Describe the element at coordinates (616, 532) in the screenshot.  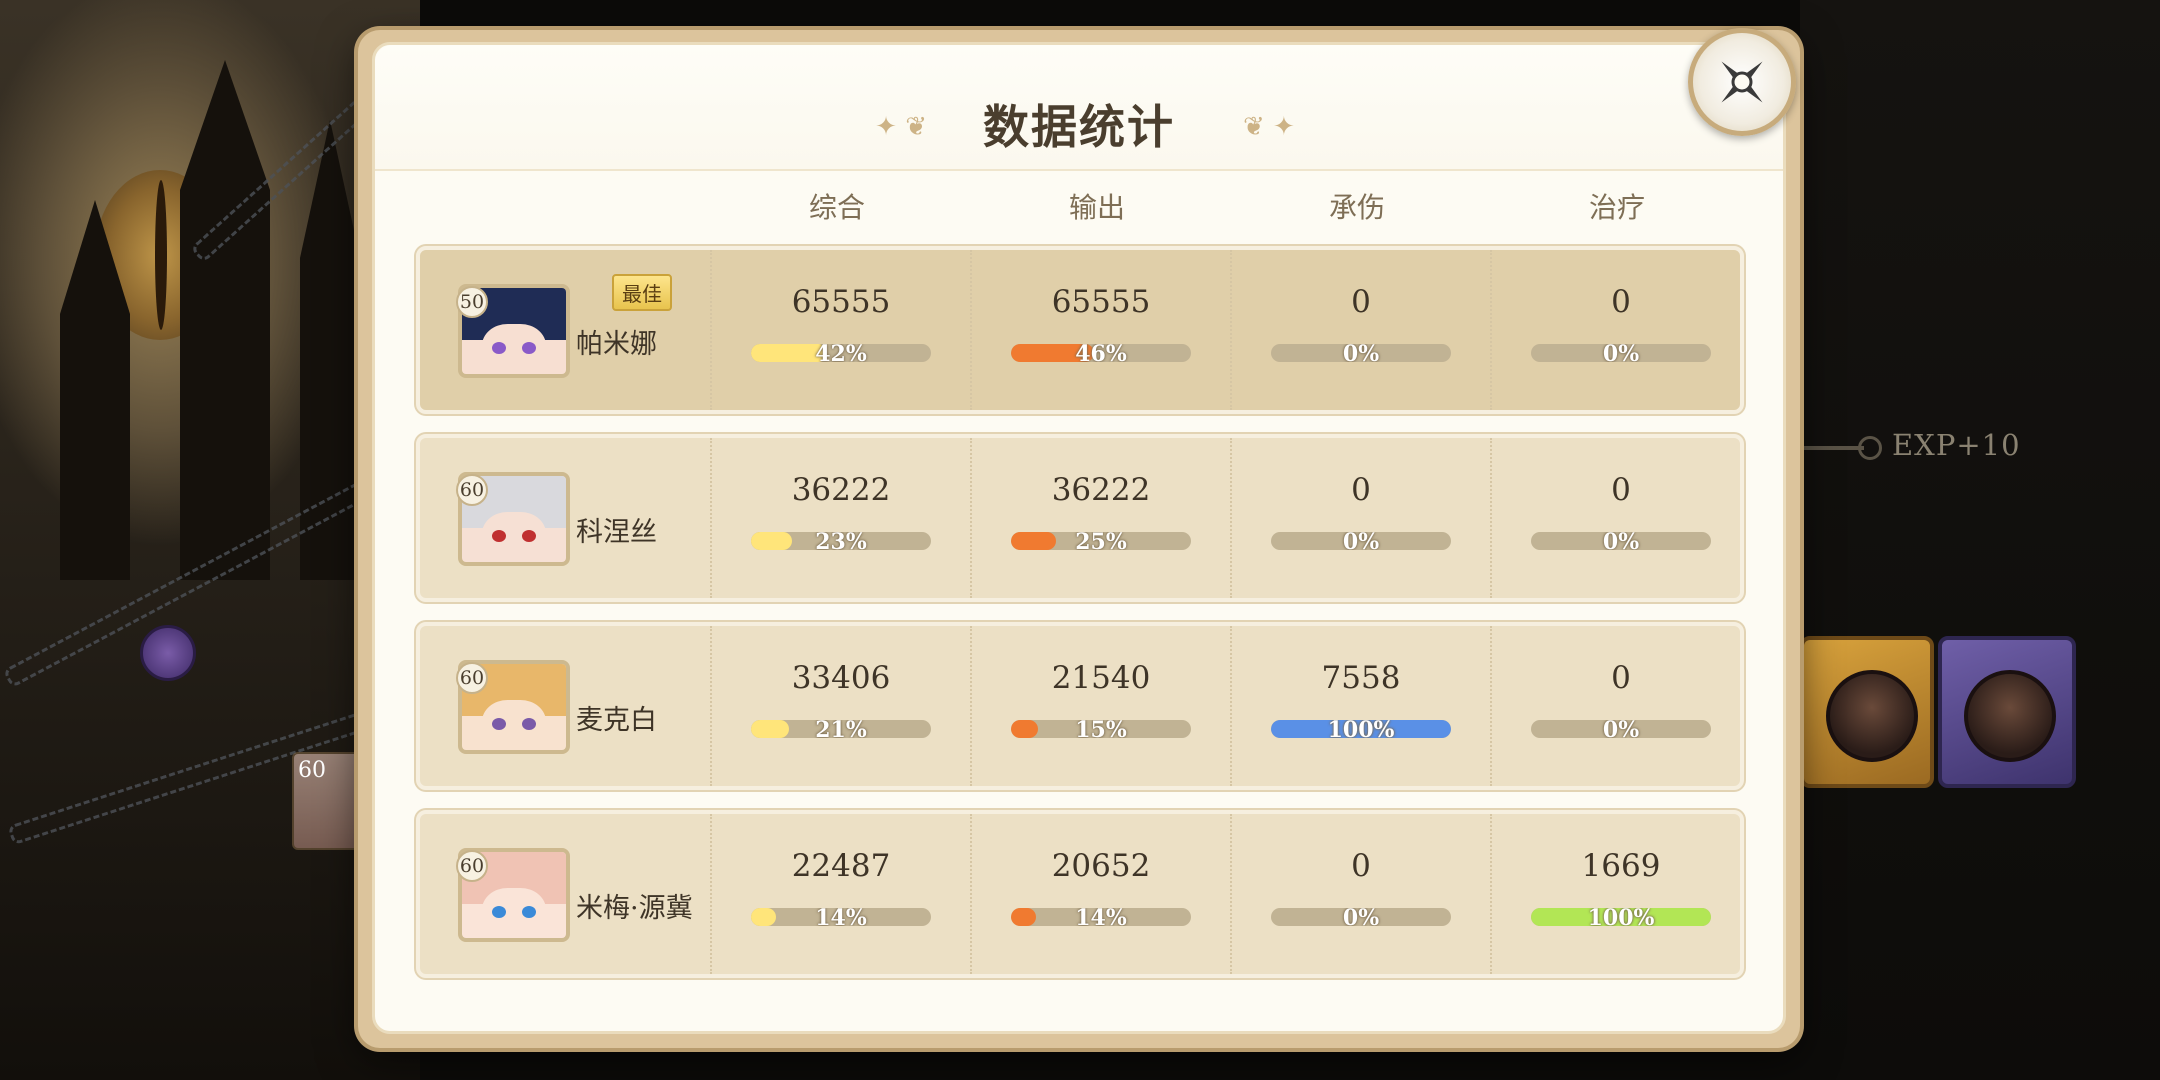
I see `character-name: 科涅丝` at that location.